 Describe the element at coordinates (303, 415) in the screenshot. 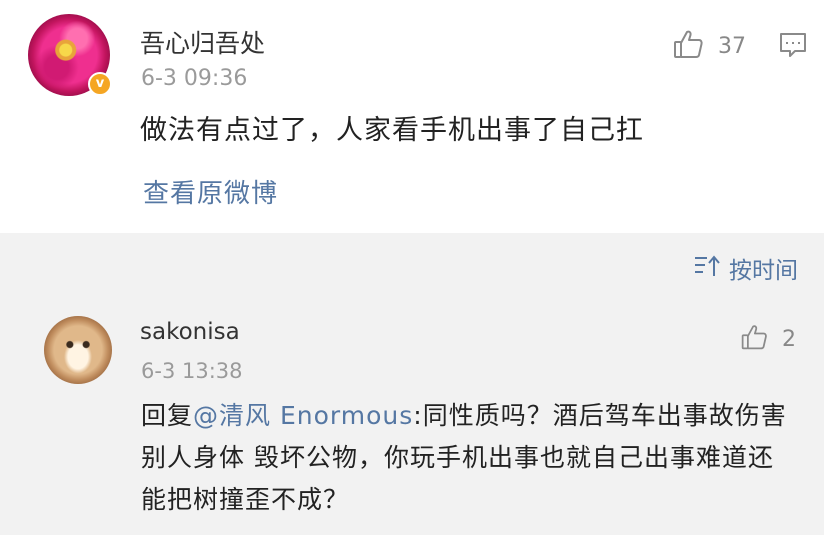

I see `mention-link: @清风 Enormous` at that location.